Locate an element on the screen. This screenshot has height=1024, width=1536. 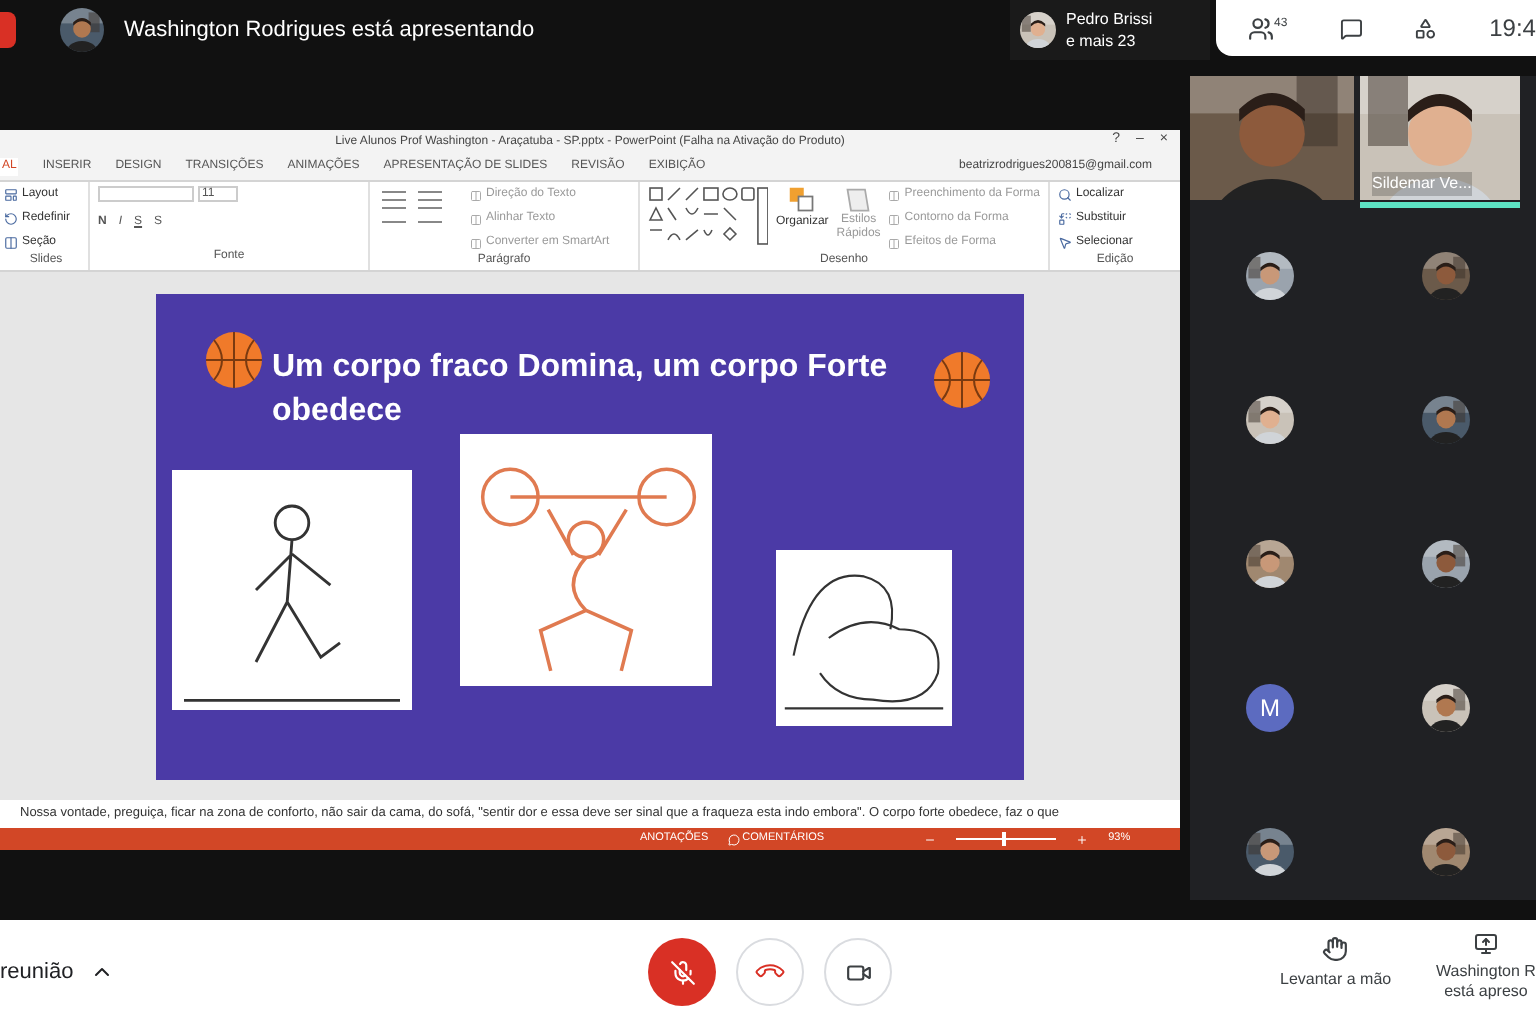
slide-title: Um corpo fraco Domina, um corpo Forte obedece is located at coordinates (581, 389).